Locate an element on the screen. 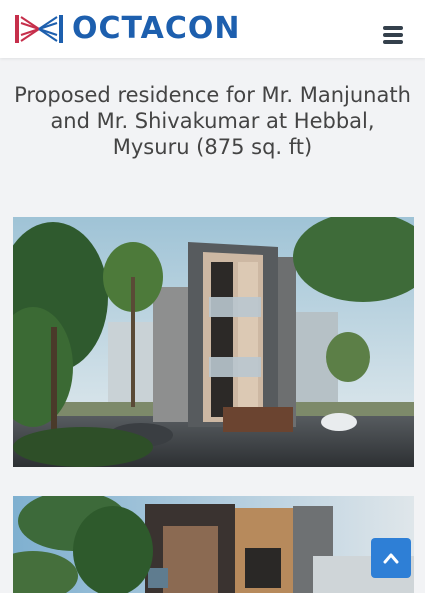  octacon-logo-mark-icon is located at coordinates (39, 29).